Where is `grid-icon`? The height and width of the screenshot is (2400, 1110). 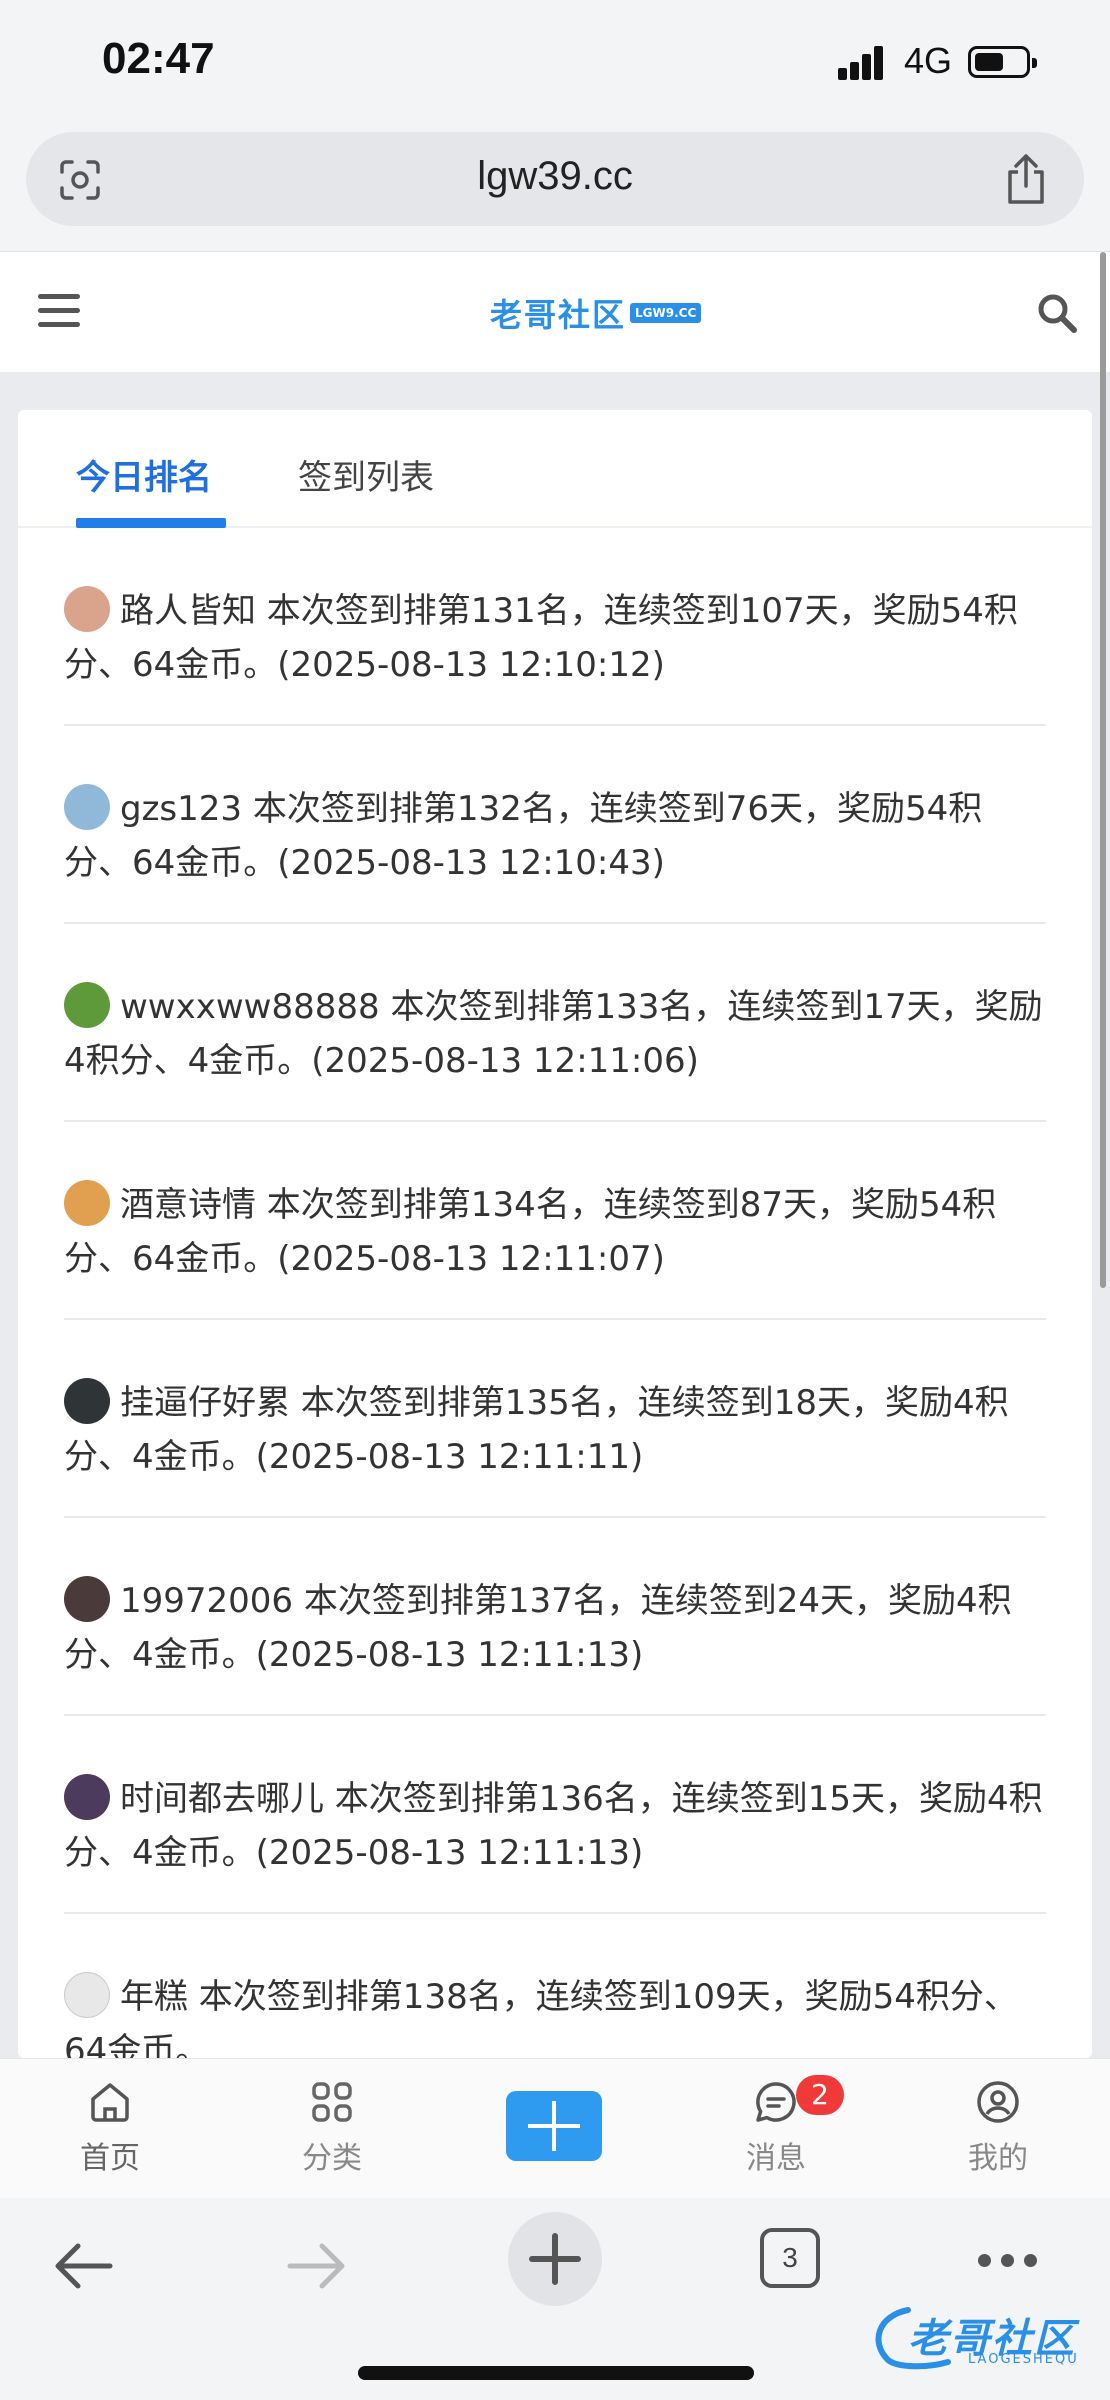 grid-icon is located at coordinates (332, 2102).